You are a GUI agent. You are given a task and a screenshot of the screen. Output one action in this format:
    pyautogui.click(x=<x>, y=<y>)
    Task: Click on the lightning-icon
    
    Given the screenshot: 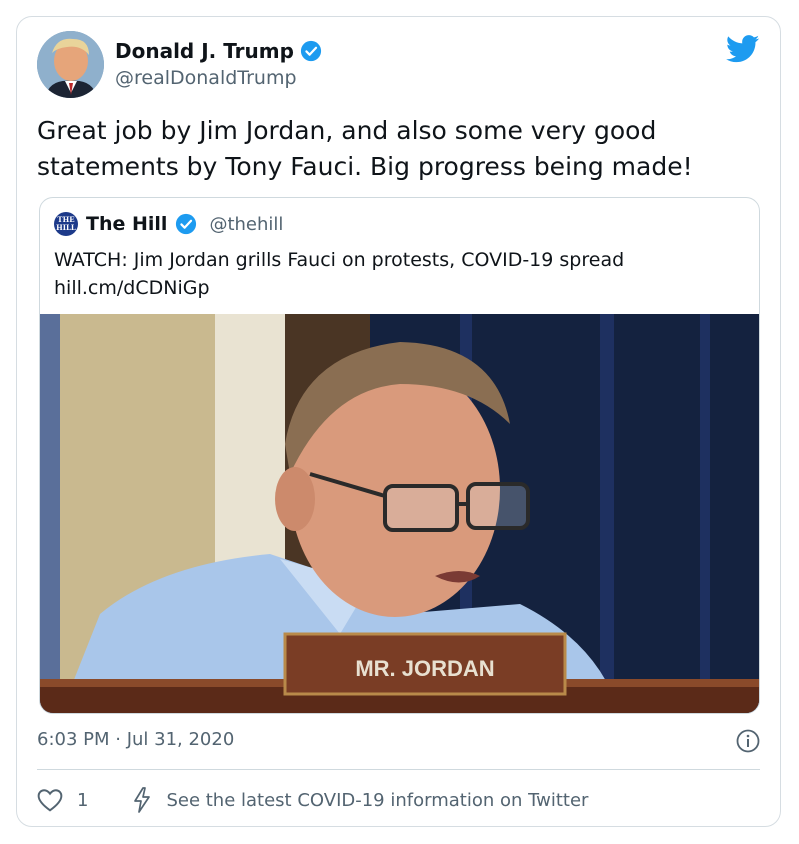 What is the action you would take?
    pyautogui.click(x=142, y=800)
    